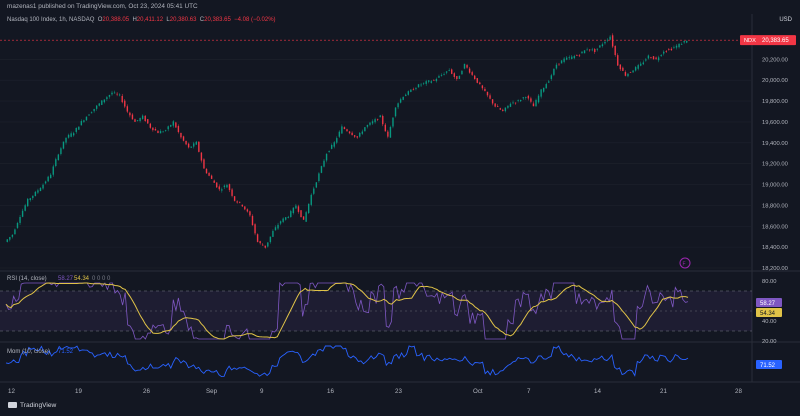 The image size is (800, 416). What do you see at coordinates (775, 60) in the screenshot?
I see `price-tick-label: 20,200.00` at bounding box center [775, 60].